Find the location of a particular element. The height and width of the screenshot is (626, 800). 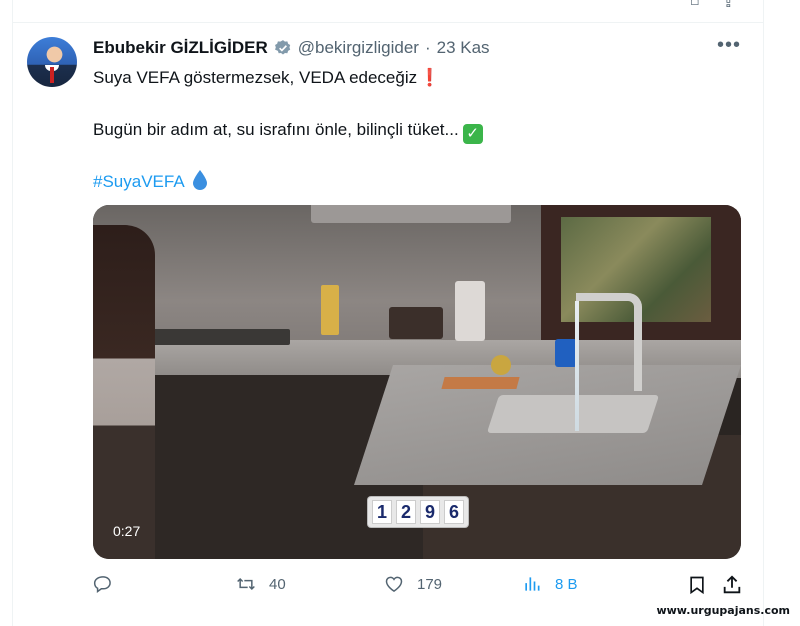

faucet is located at coordinates (609, 342).